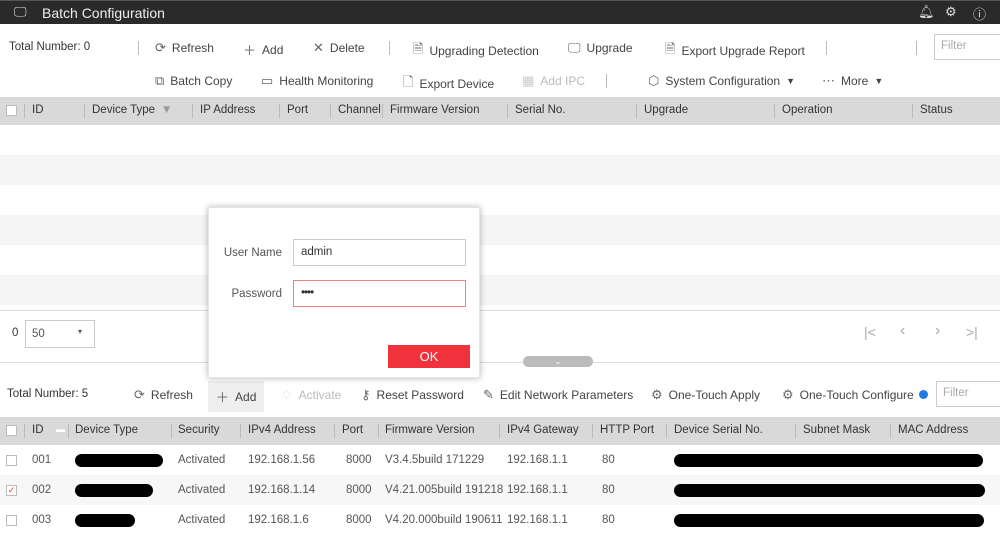 The image size is (1000, 535). What do you see at coordinates (968, 394) in the screenshot?
I see `bottom-filter-input: Filter` at bounding box center [968, 394].